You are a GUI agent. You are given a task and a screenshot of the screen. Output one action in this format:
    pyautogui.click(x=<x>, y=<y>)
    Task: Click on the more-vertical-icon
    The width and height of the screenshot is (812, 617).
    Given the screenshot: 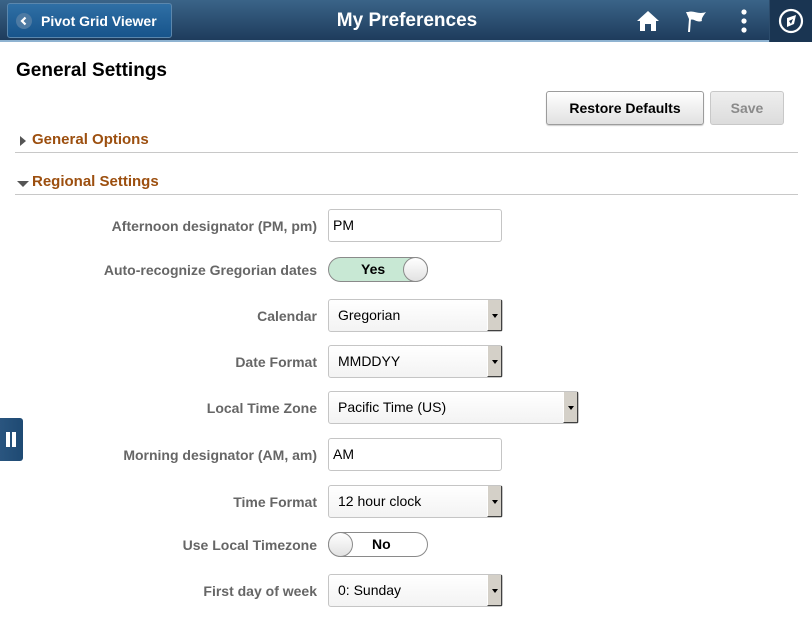 What is the action you would take?
    pyautogui.click(x=744, y=21)
    